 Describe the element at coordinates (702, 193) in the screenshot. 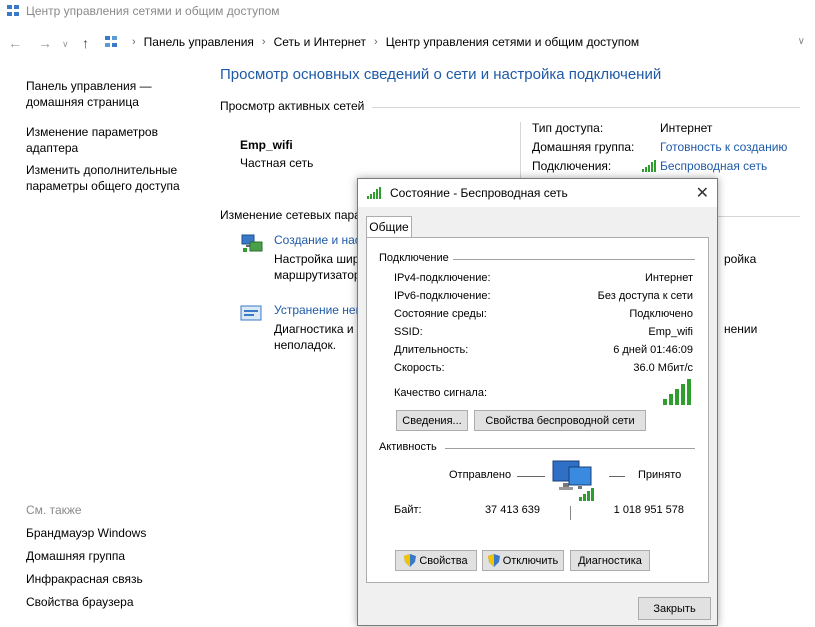

I see `close-icon: ✕` at that location.